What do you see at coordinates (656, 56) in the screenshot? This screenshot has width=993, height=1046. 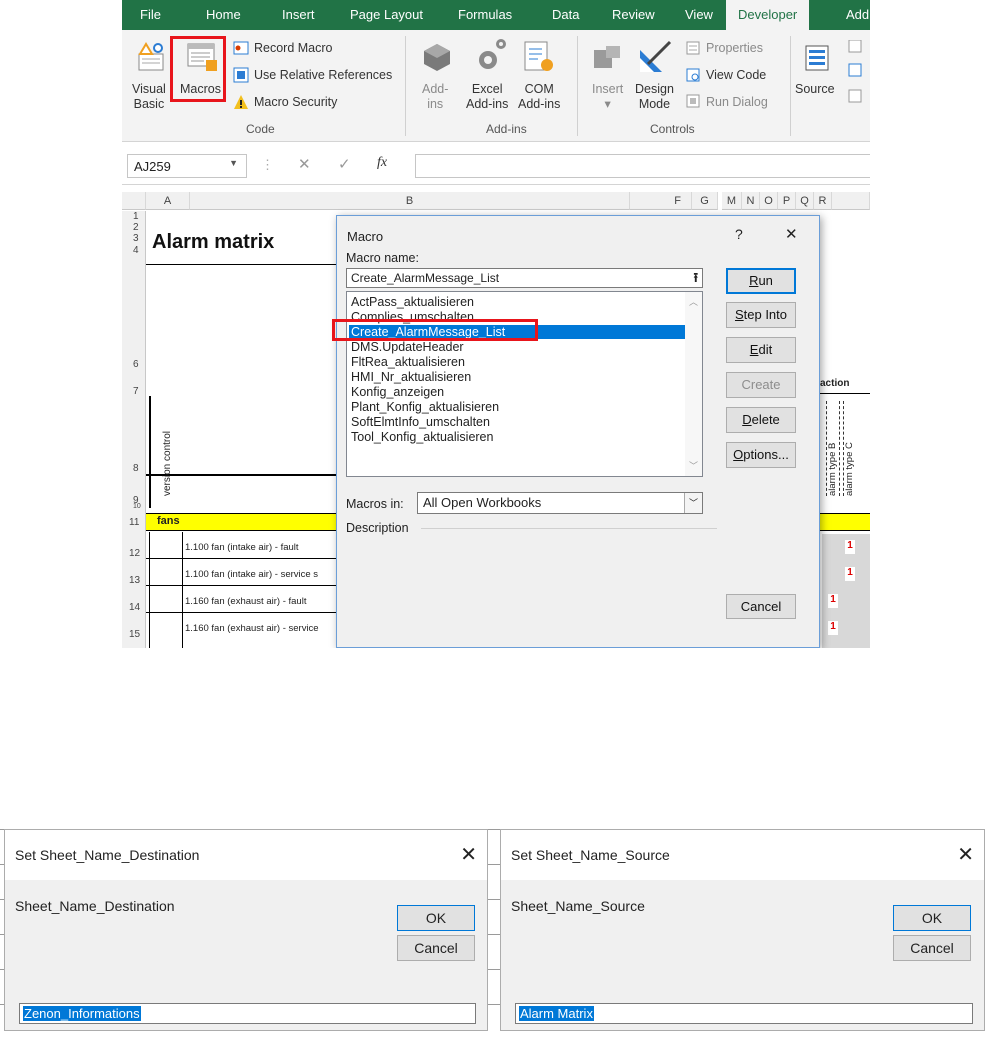 I see `design-mode-icon` at bounding box center [656, 56].